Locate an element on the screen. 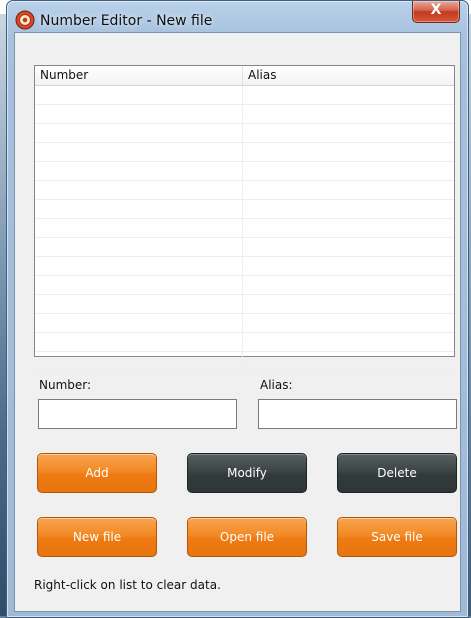 The image size is (471, 618). delete-button: Delete is located at coordinates (397, 473).